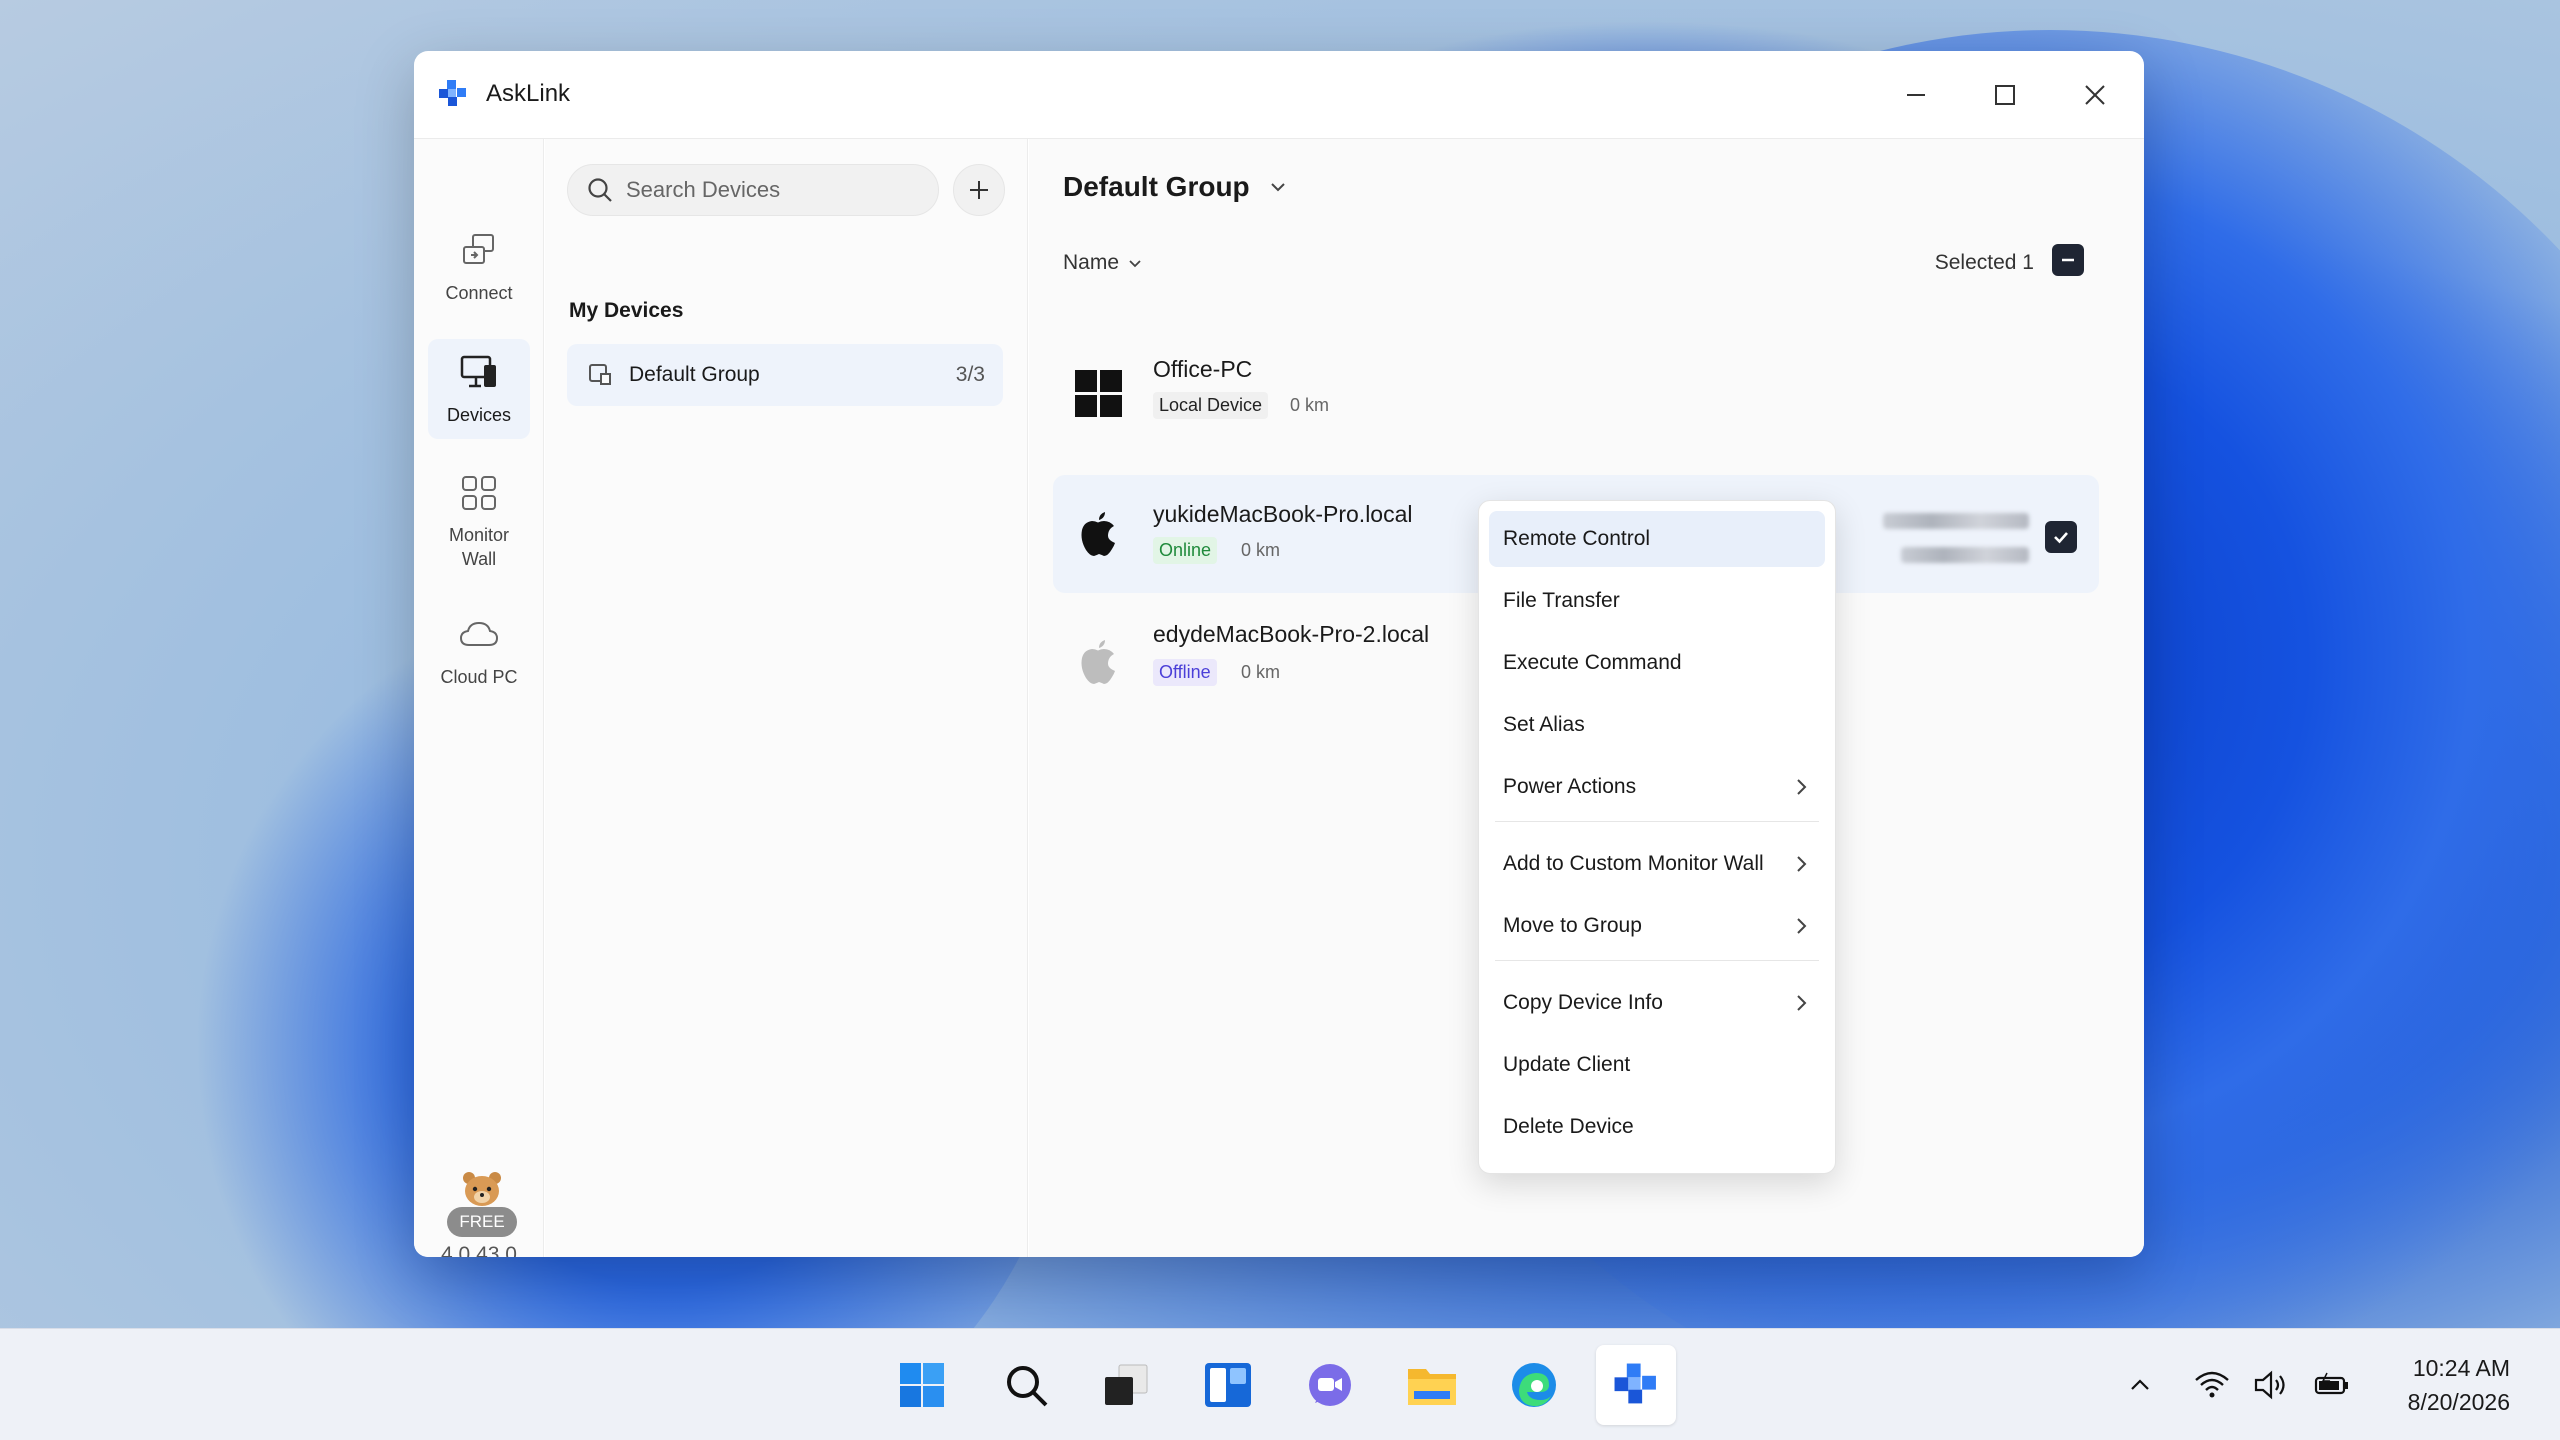  What do you see at coordinates (1592, 662) in the screenshot?
I see `menu-item-label: Execute Command` at bounding box center [1592, 662].